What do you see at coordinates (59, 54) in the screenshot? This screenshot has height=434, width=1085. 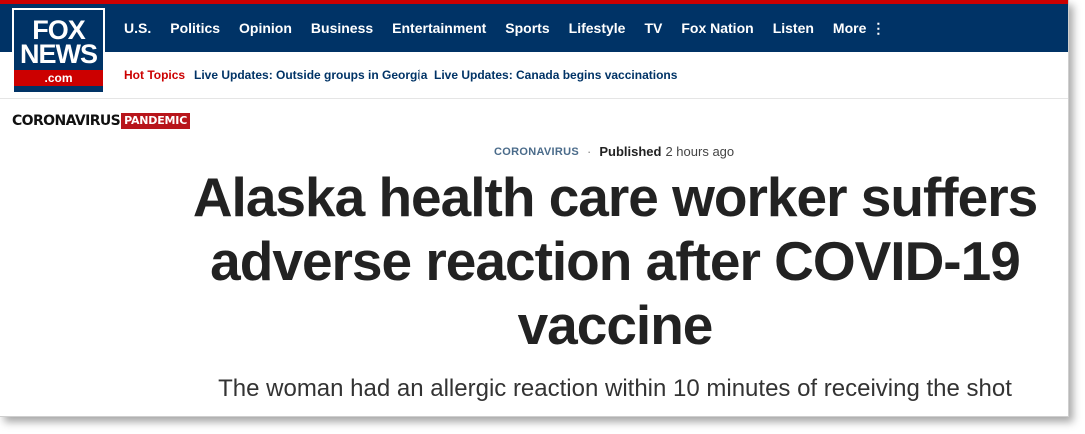 I see `logo-news-text: NEWS` at bounding box center [59, 54].